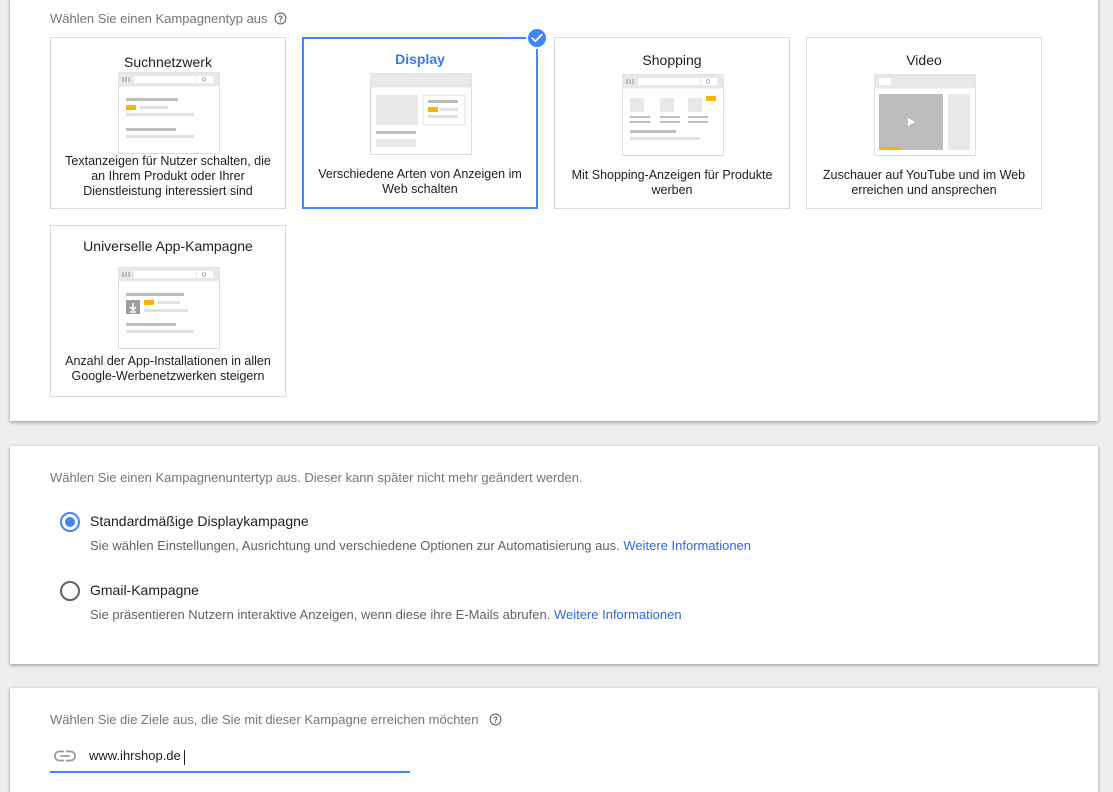 The height and width of the screenshot is (792, 1113). I want to click on campaign-type-heading-text: Wählen Sie einen Kampagnentyp aus, so click(159, 18).